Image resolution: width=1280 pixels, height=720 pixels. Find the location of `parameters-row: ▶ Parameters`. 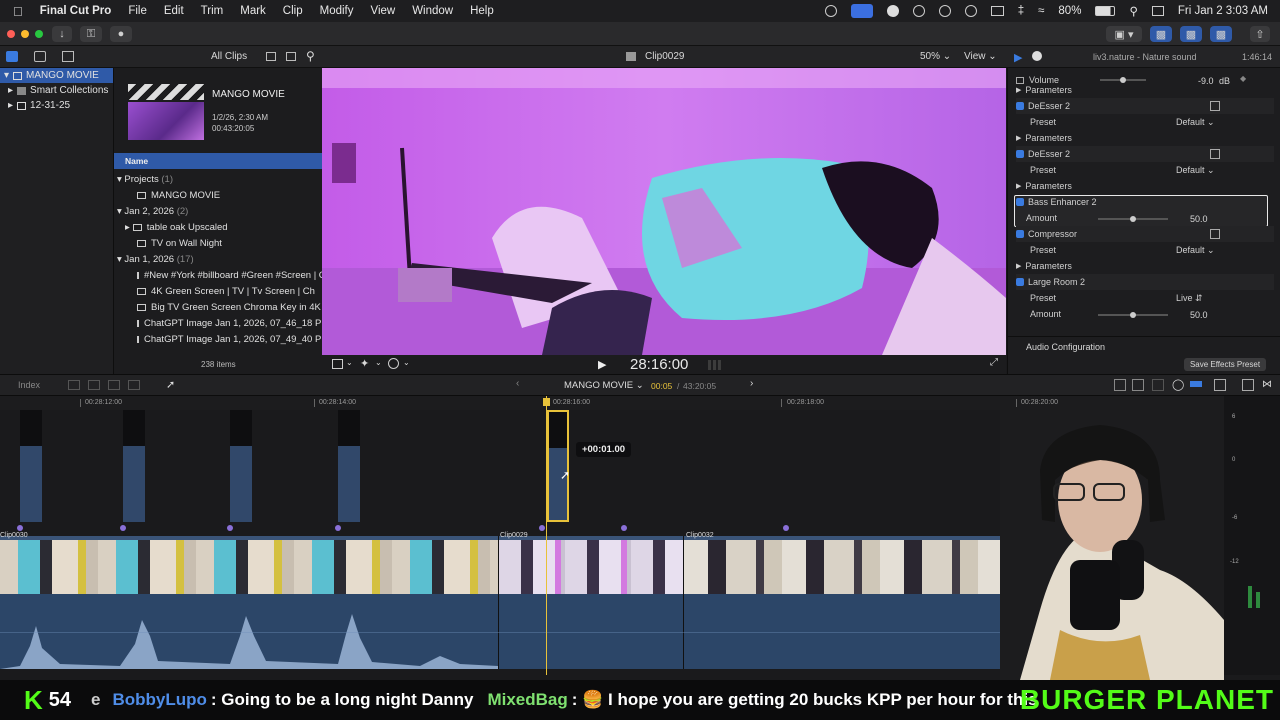

parameters-row: ▶ Parameters is located at coordinates (1145, 186).